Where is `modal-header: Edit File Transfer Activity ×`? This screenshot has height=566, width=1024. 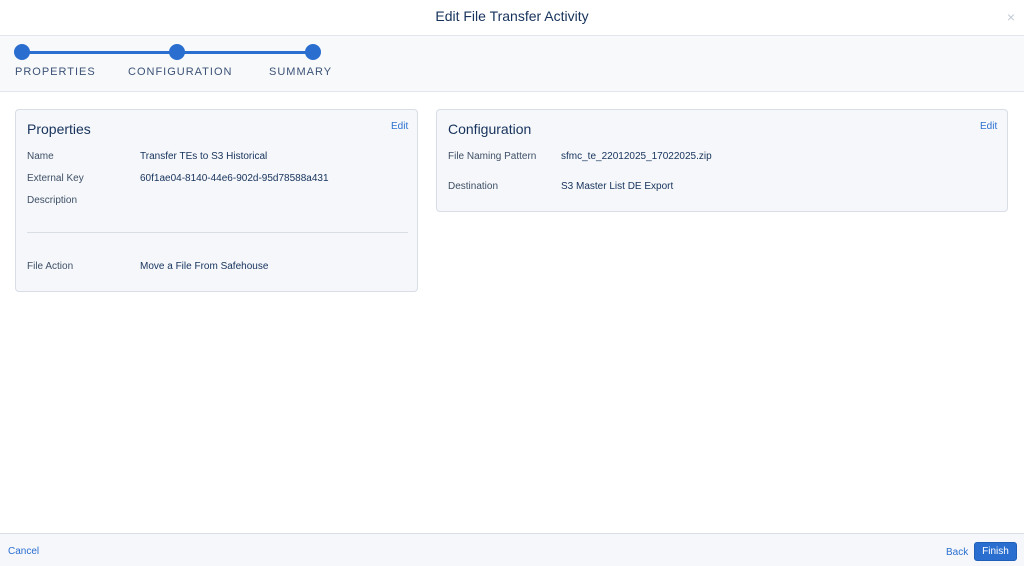
modal-header: Edit File Transfer Activity × is located at coordinates (512, 18).